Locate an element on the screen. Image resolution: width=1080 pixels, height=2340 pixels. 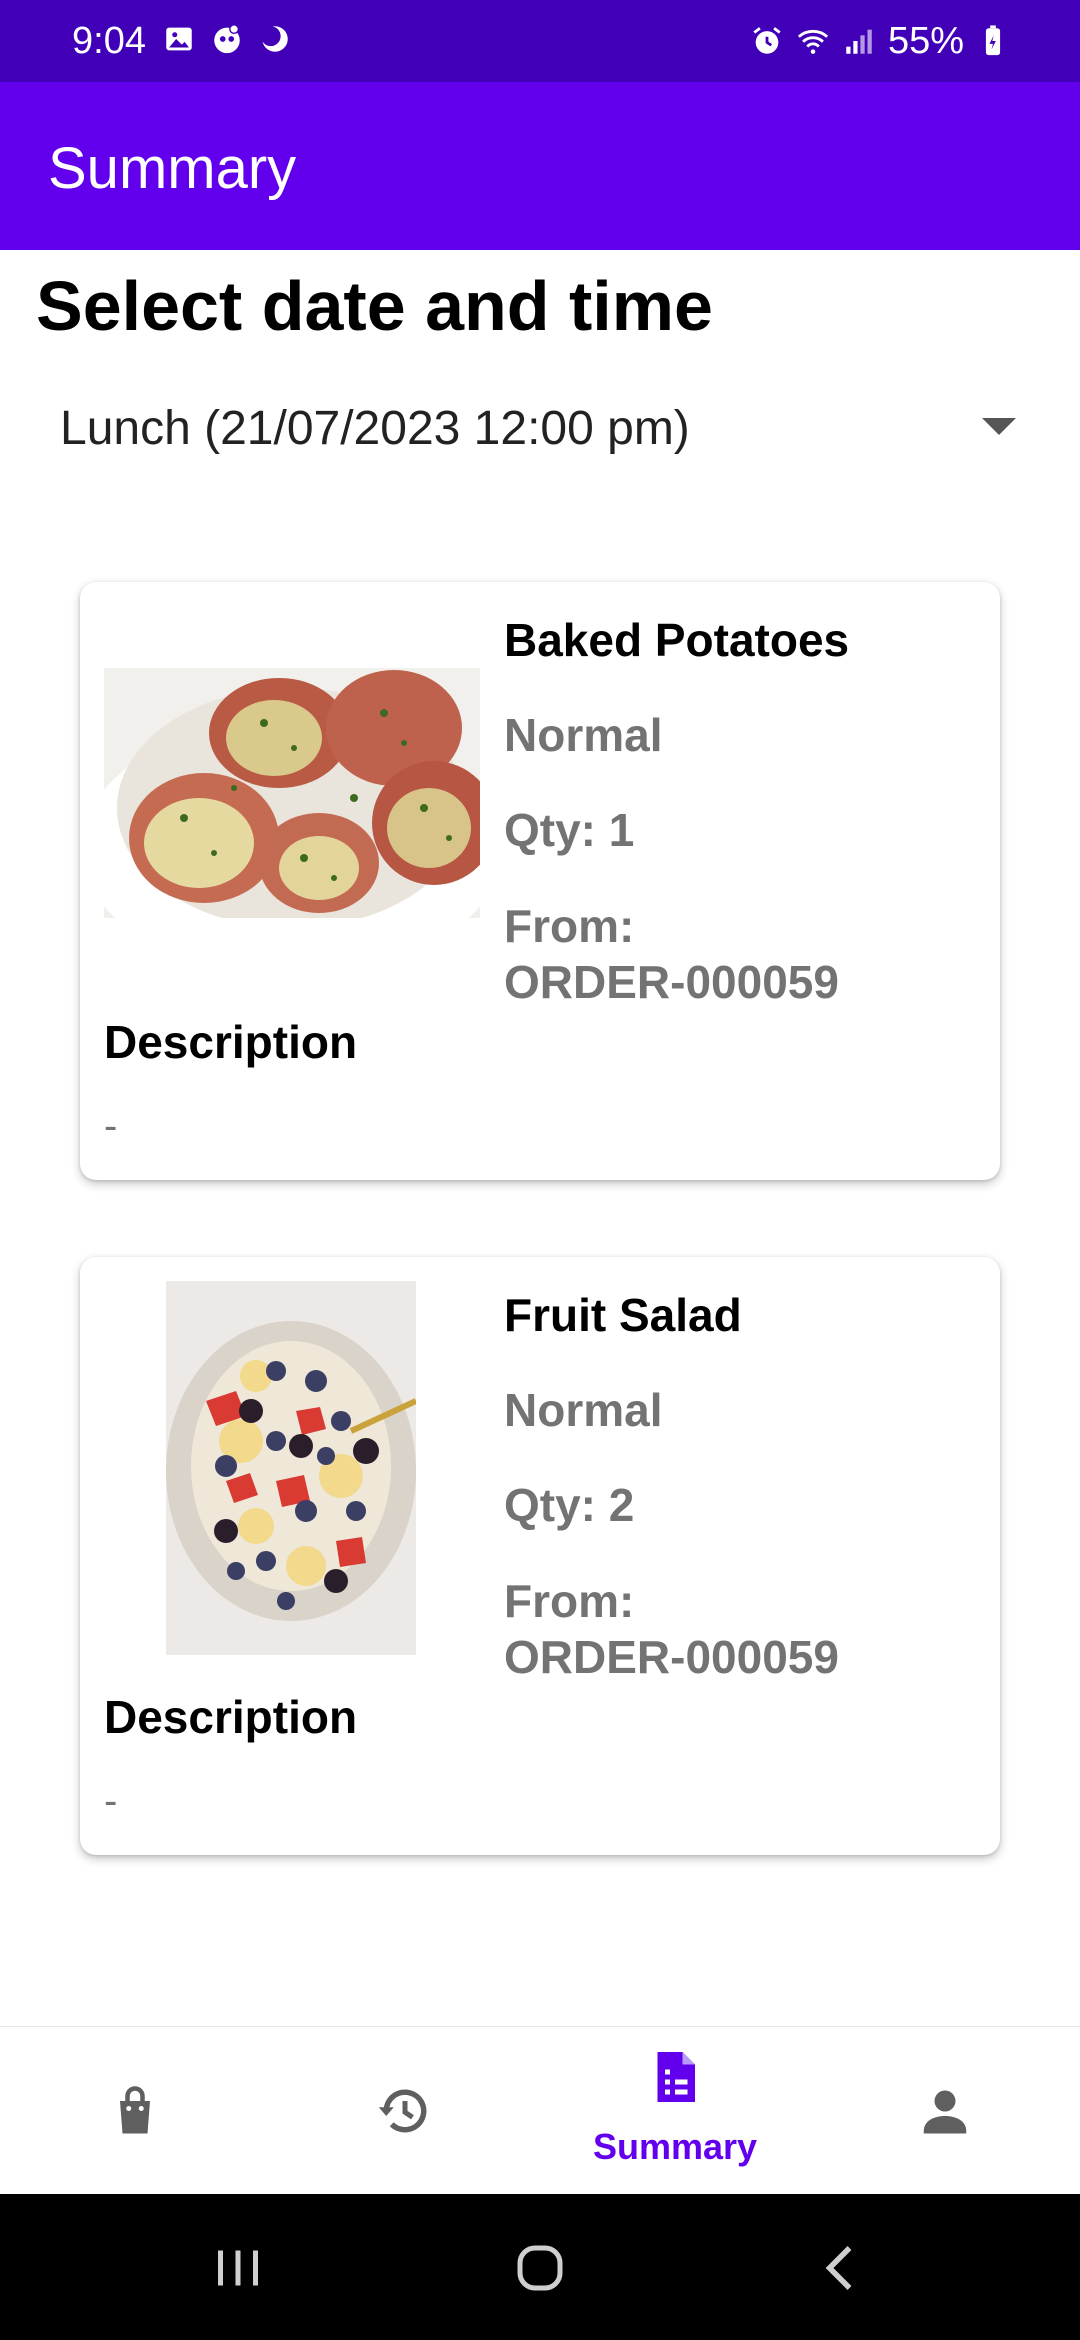
shopping-bag-icon is located at coordinates (135, 2111).